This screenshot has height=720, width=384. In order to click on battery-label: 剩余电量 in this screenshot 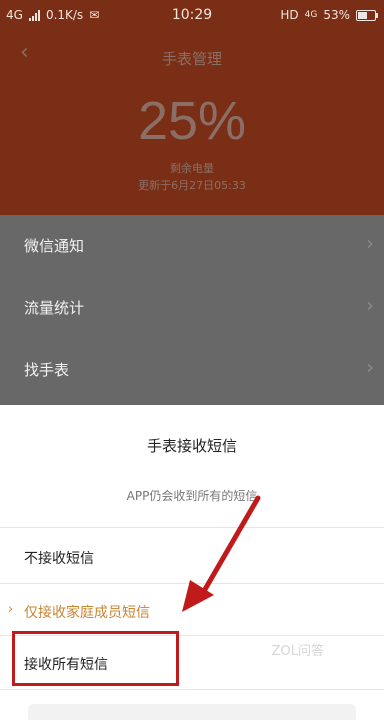, I will do `click(192, 168)`.